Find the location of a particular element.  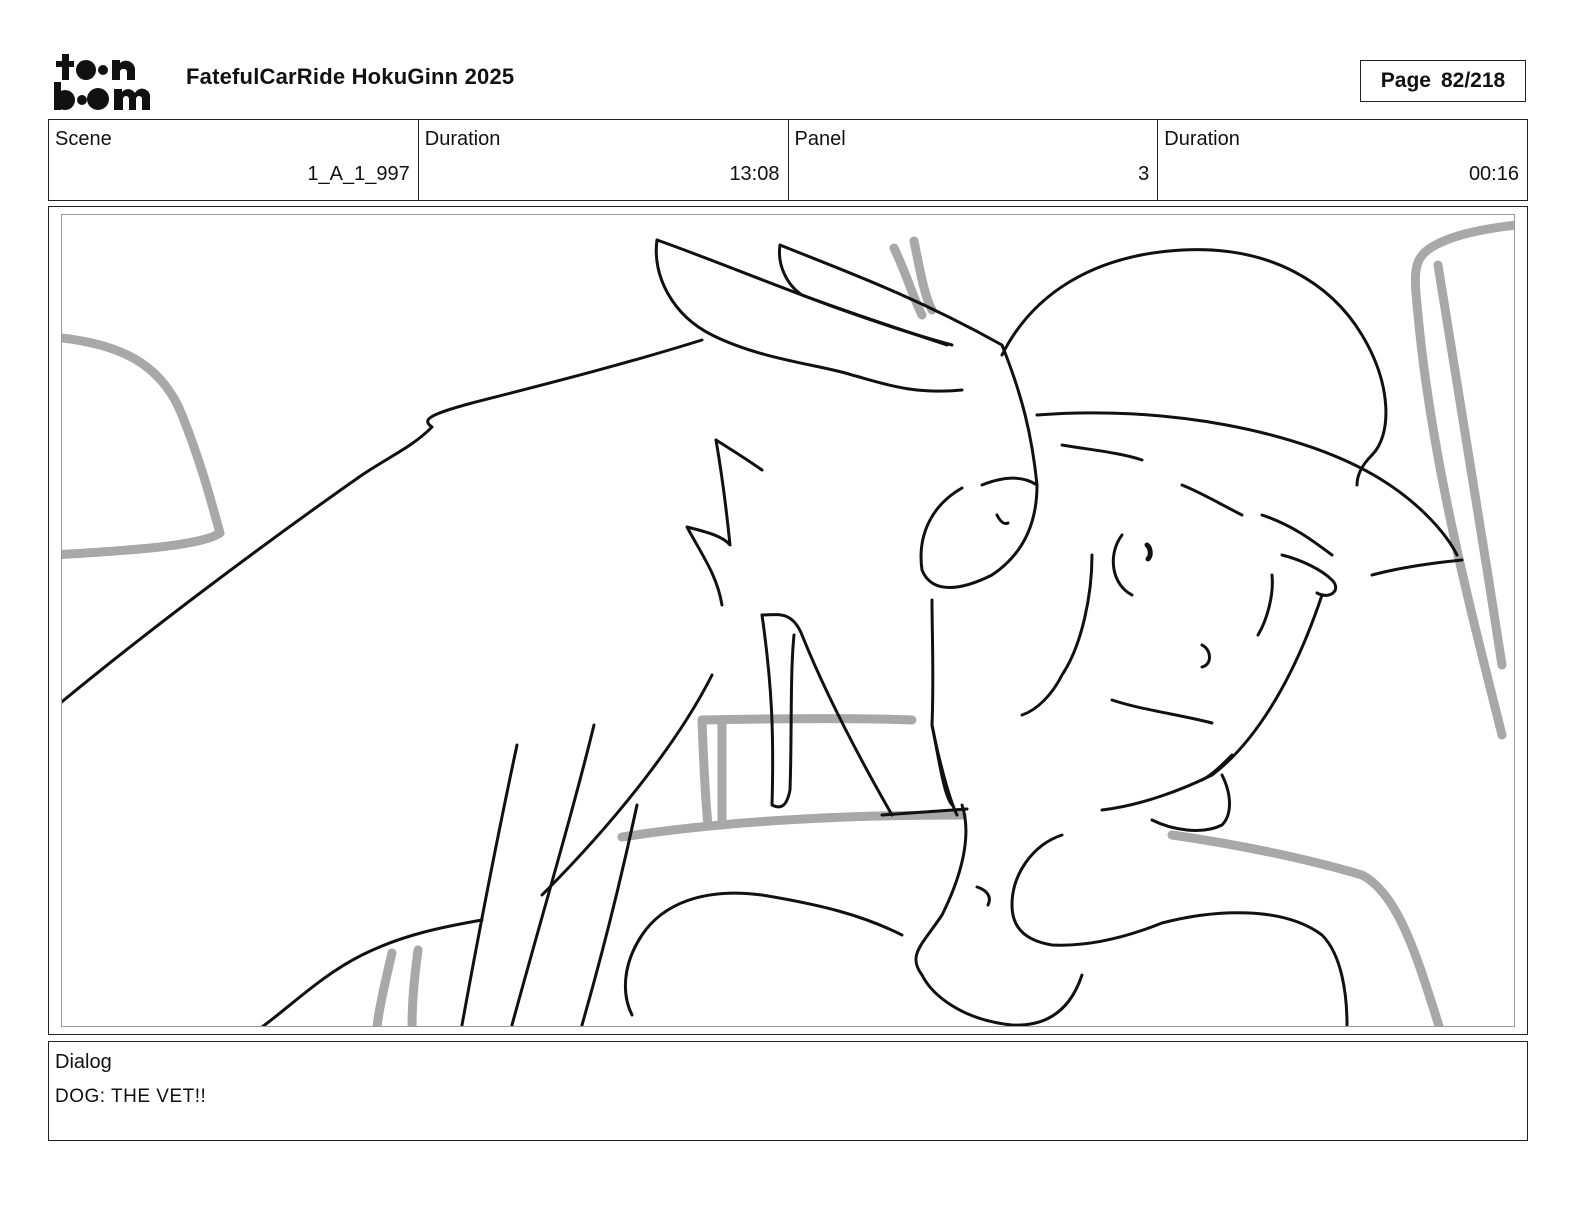

panel-cell: Panel 3 is located at coordinates (974, 160).